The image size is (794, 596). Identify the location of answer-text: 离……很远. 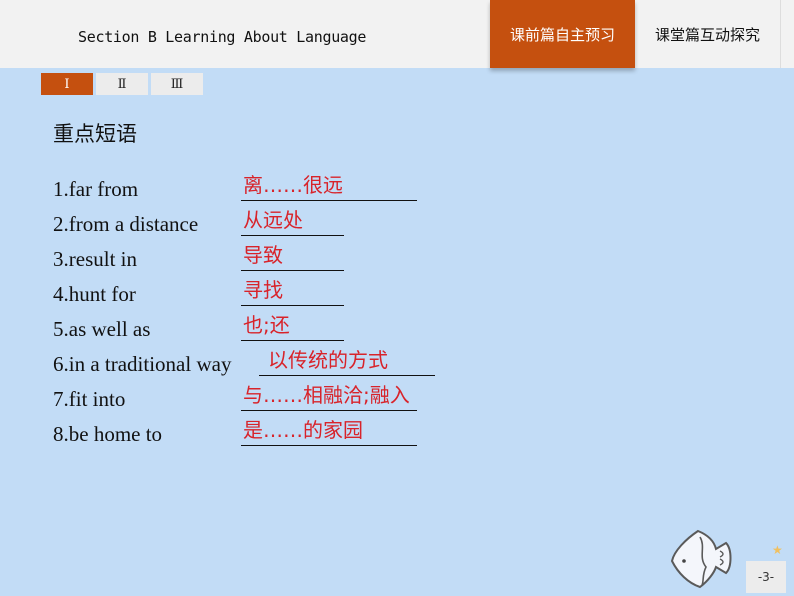
(293, 185).